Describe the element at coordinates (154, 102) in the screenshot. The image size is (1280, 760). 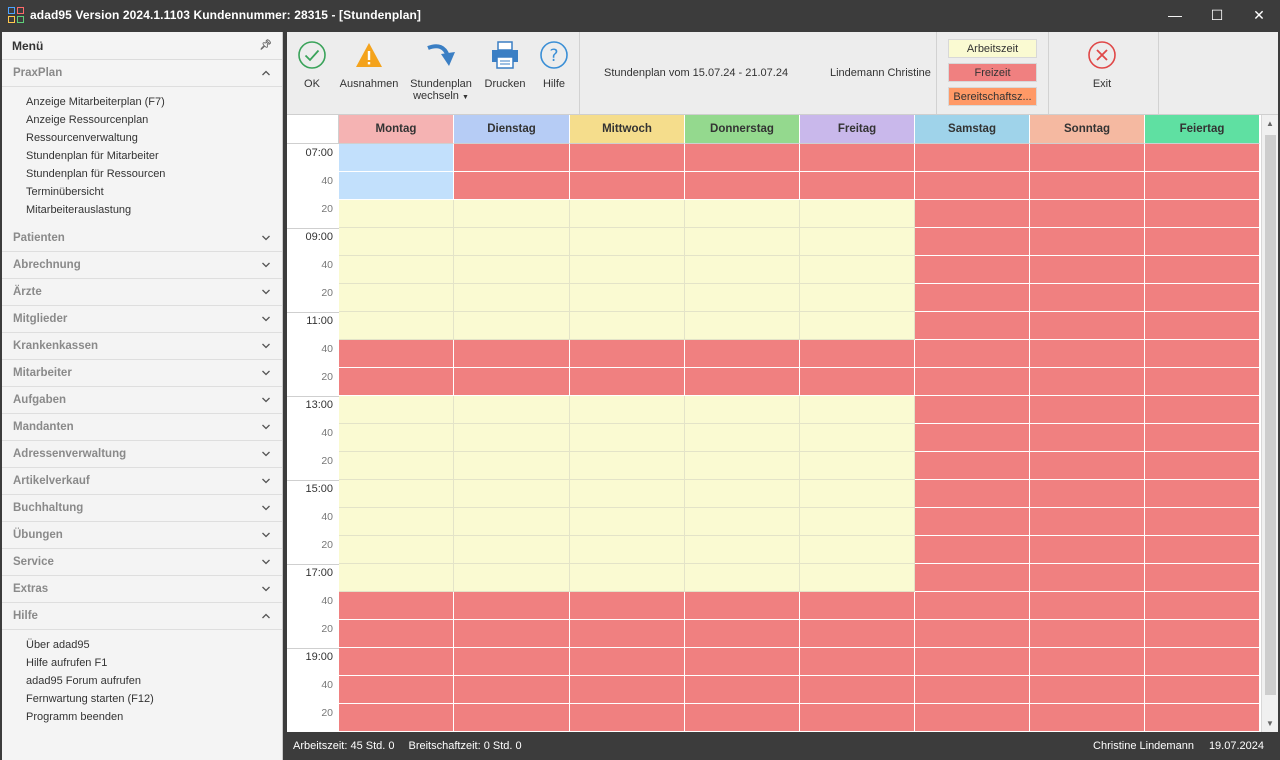
I see `menu-item: Anzeige Mitarbeiterplan (F7)` at that location.